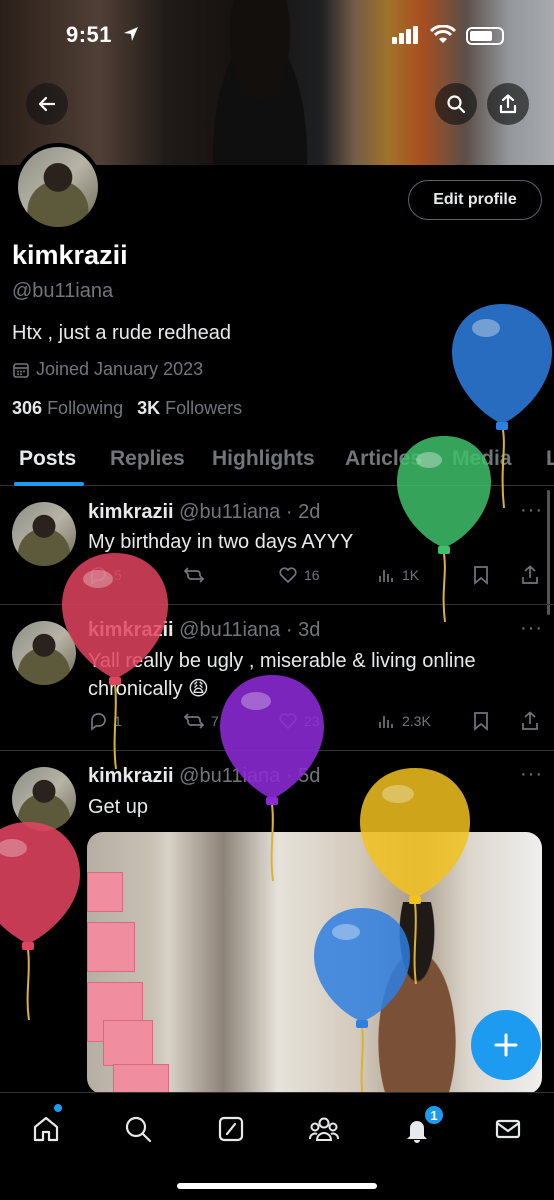  I want to click on cellular-signal-icon, so click(405, 35).